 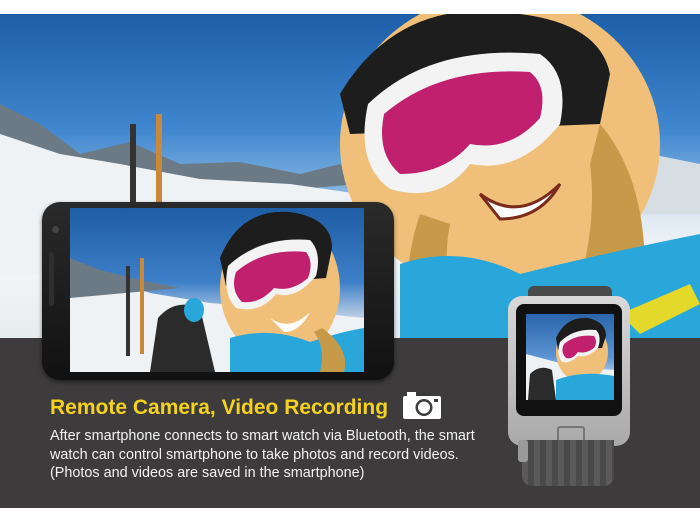 I want to click on phone-screen, so click(x=217, y=290).